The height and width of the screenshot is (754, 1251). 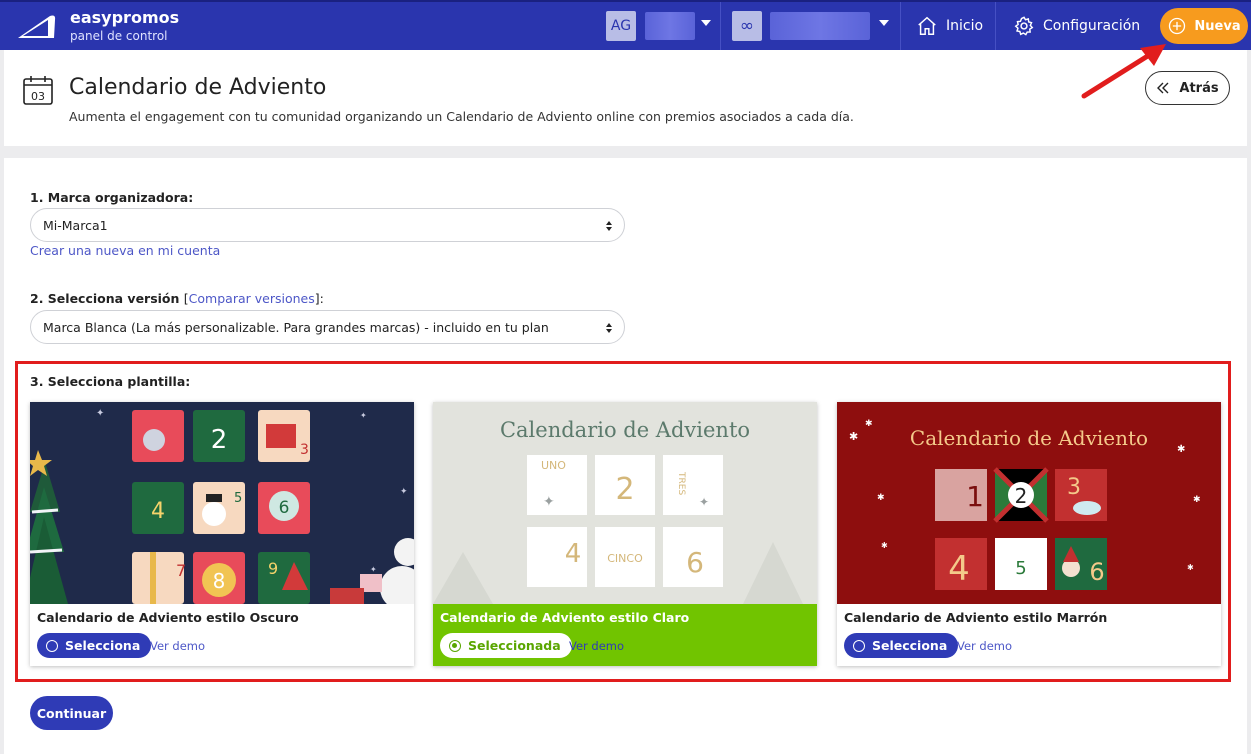 I want to click on brand-subtitle: panel de control, so click(x=119, y=36).